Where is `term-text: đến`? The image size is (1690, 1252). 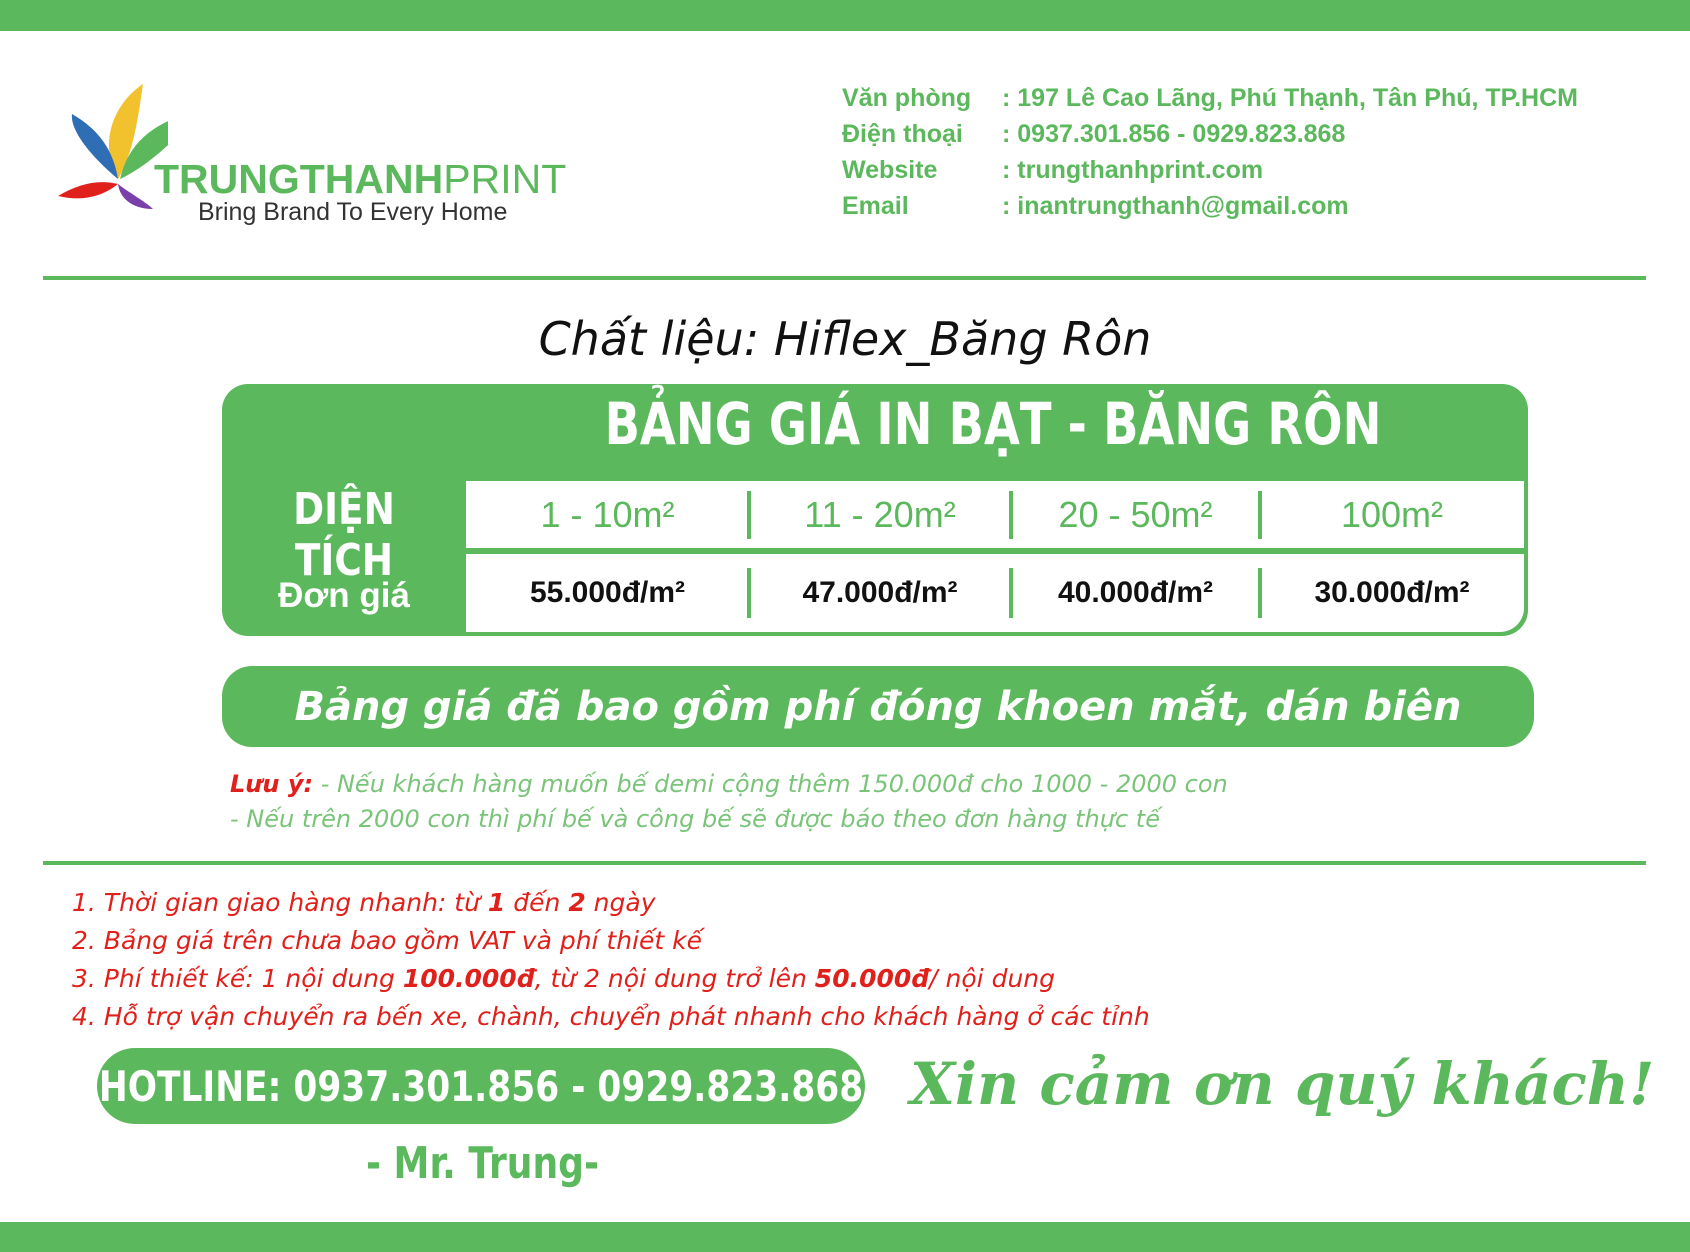
term-text: đến is located at coordinates (537, 902).